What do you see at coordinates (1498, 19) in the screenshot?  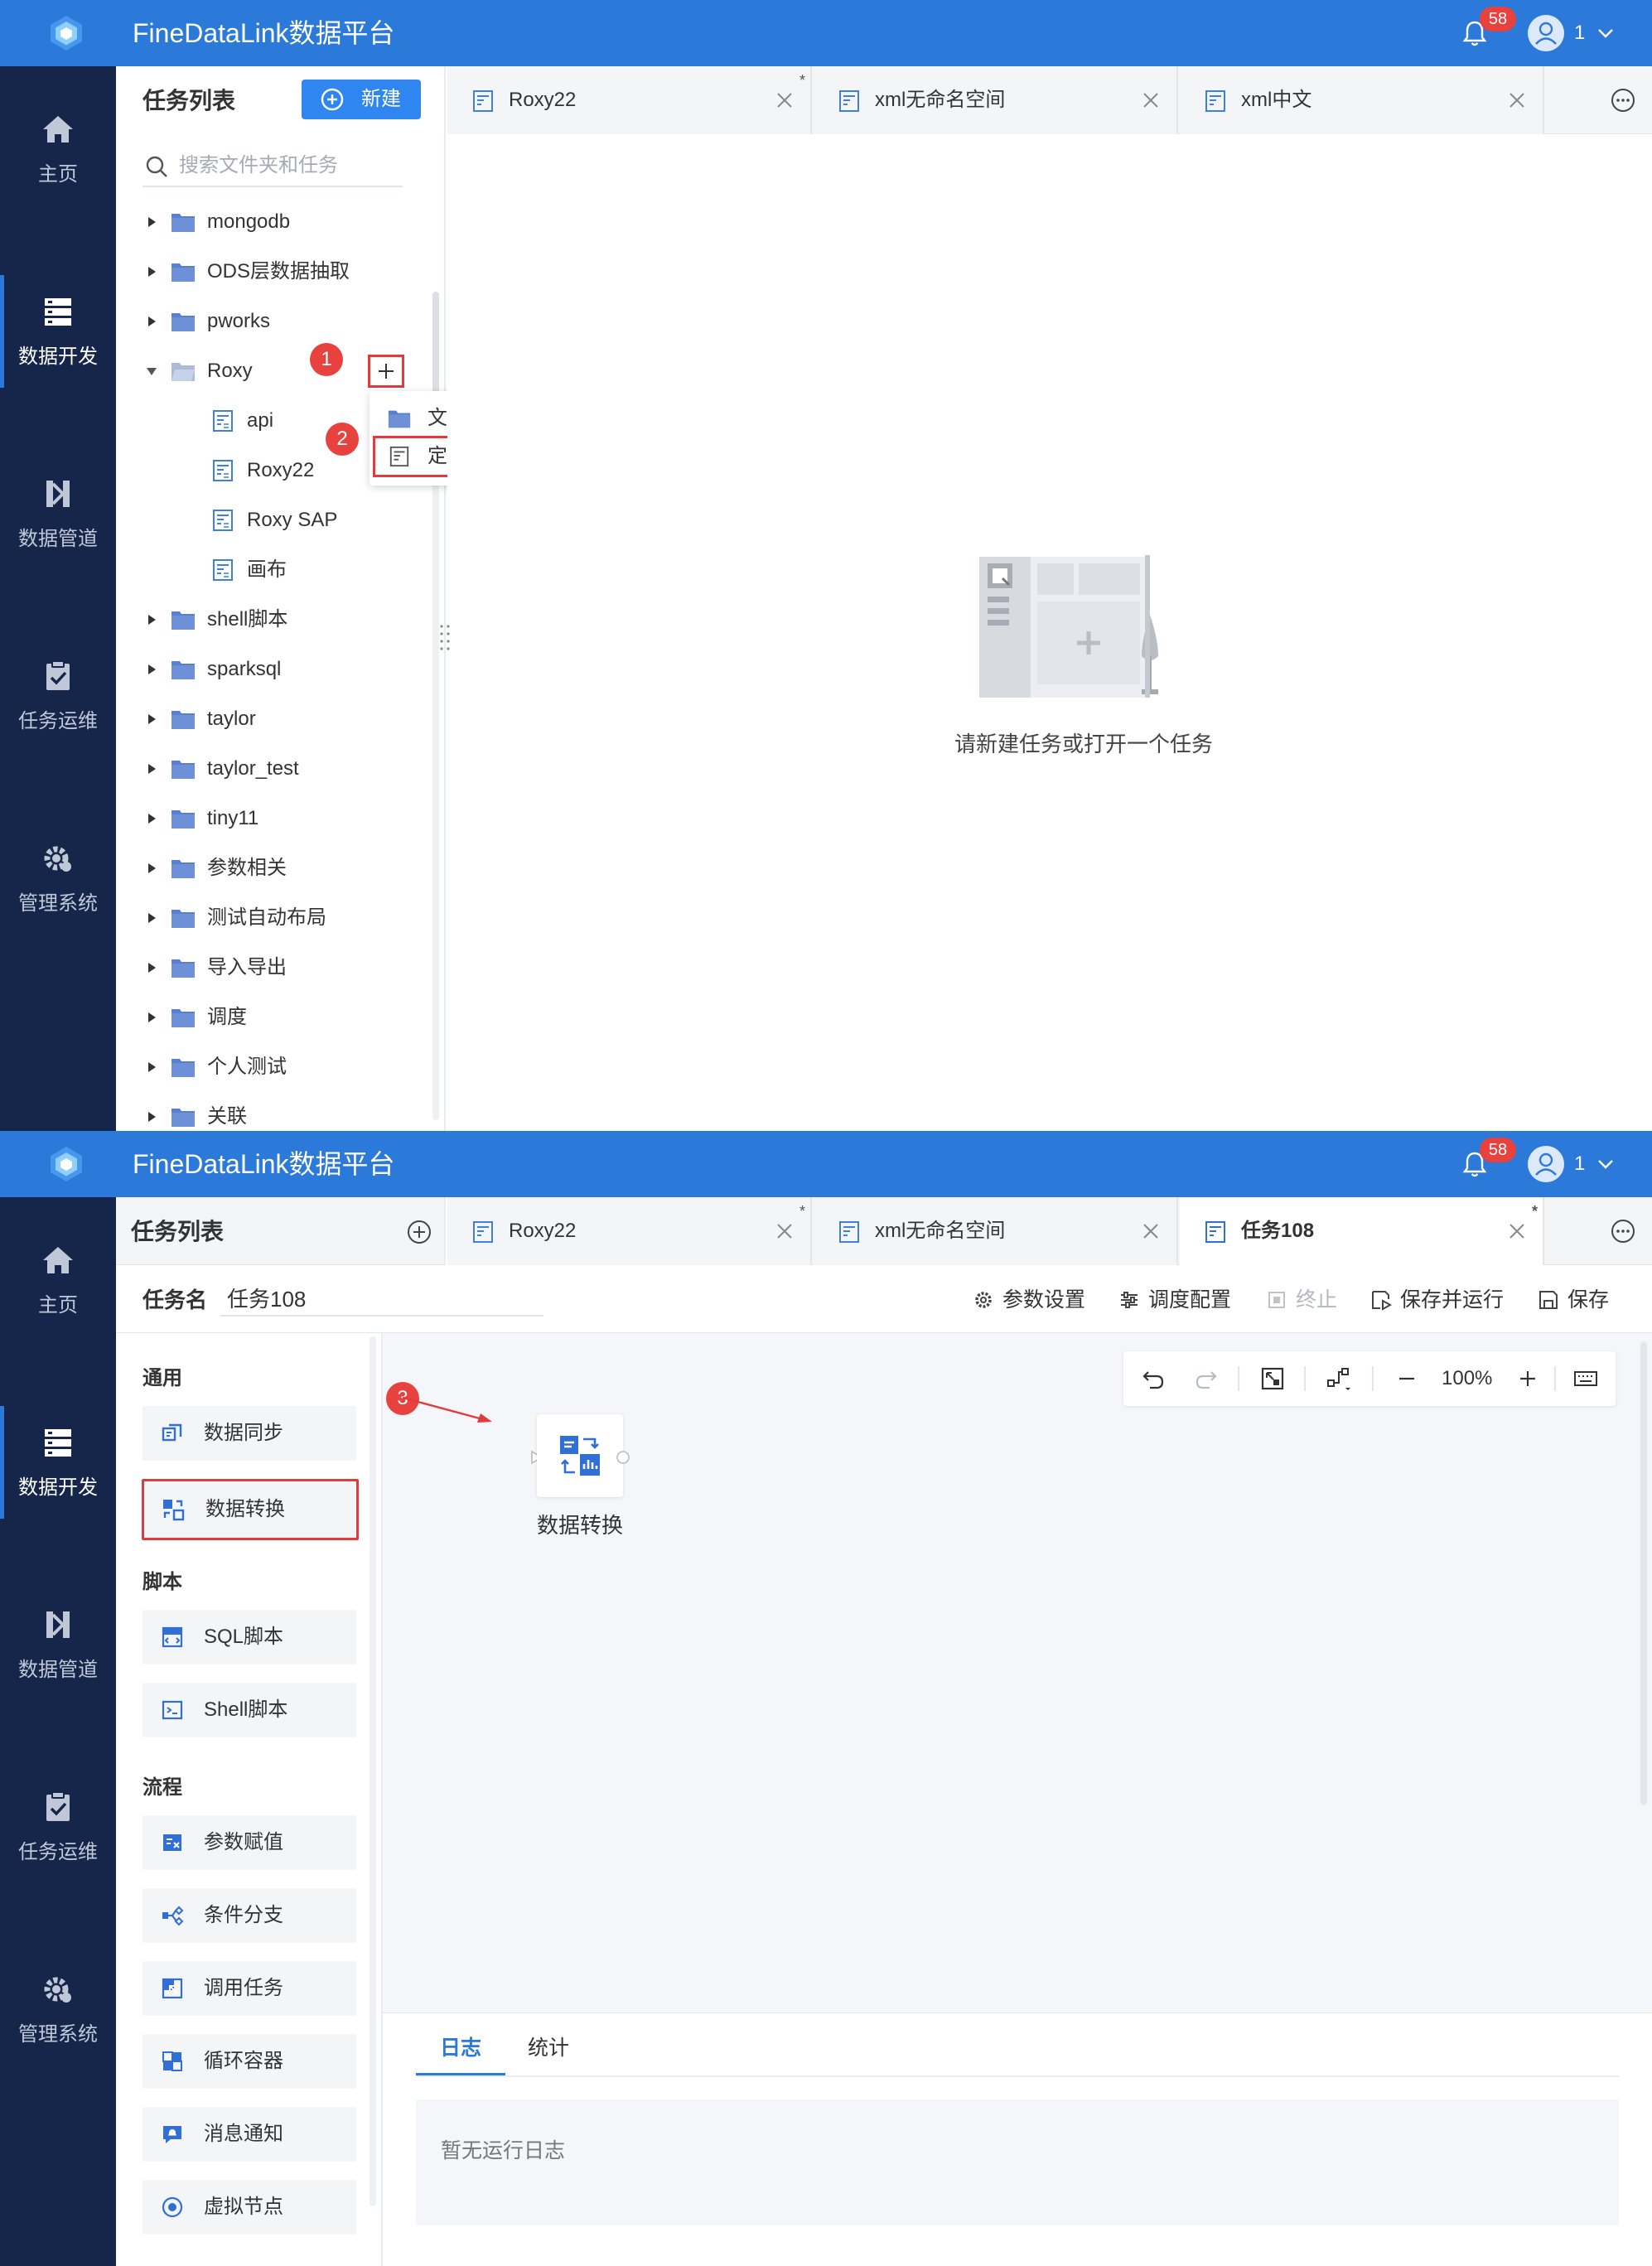 I see `notification-badge: 58` at bounding box center [1498, 19].